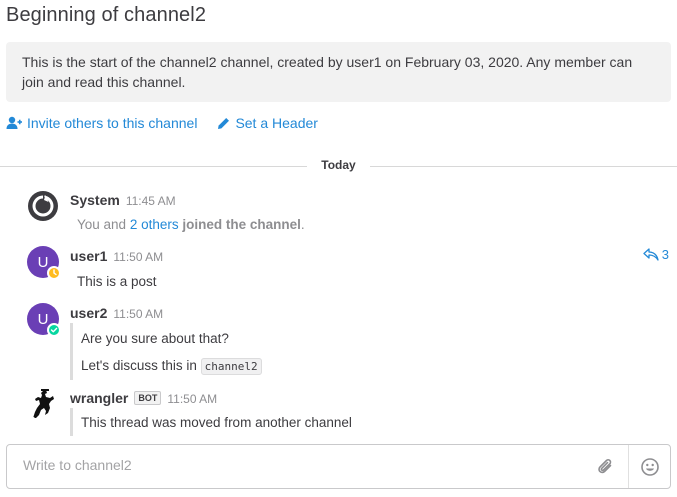 This screenshot has width=677, height=497. Describe the element at coordinates (606, 467) in the screenshot. I see `paperclip-icon` at that location.